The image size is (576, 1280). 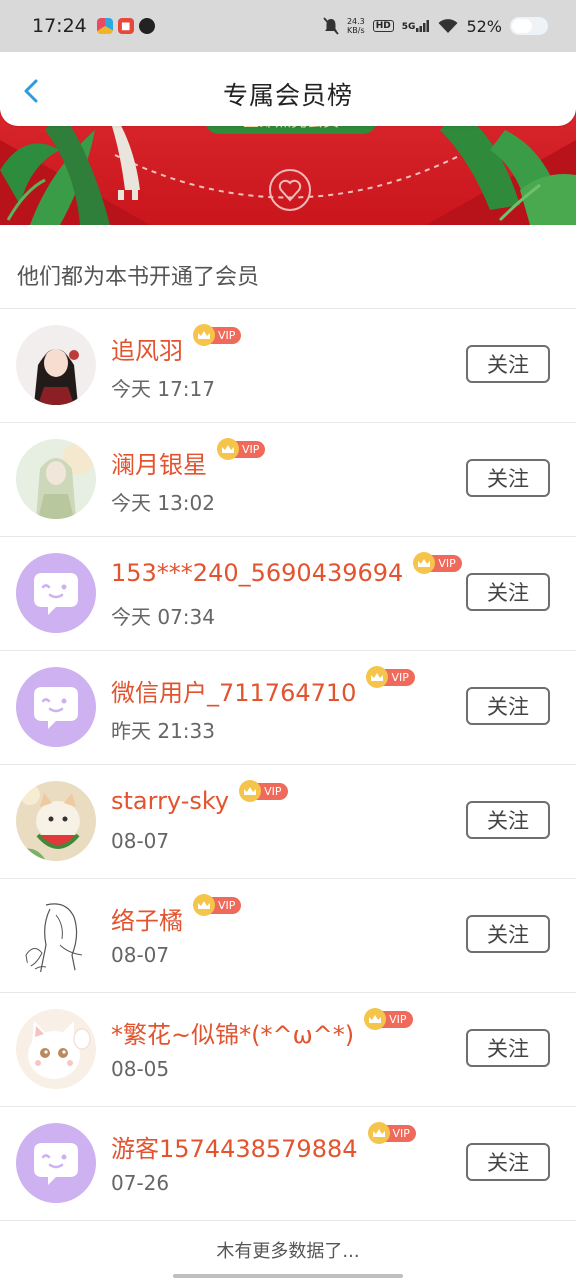 What do you see at coordinates (140, 1183) in the screenshot?
I see `member-time: 07-26` at bounding box center [140, 1183].